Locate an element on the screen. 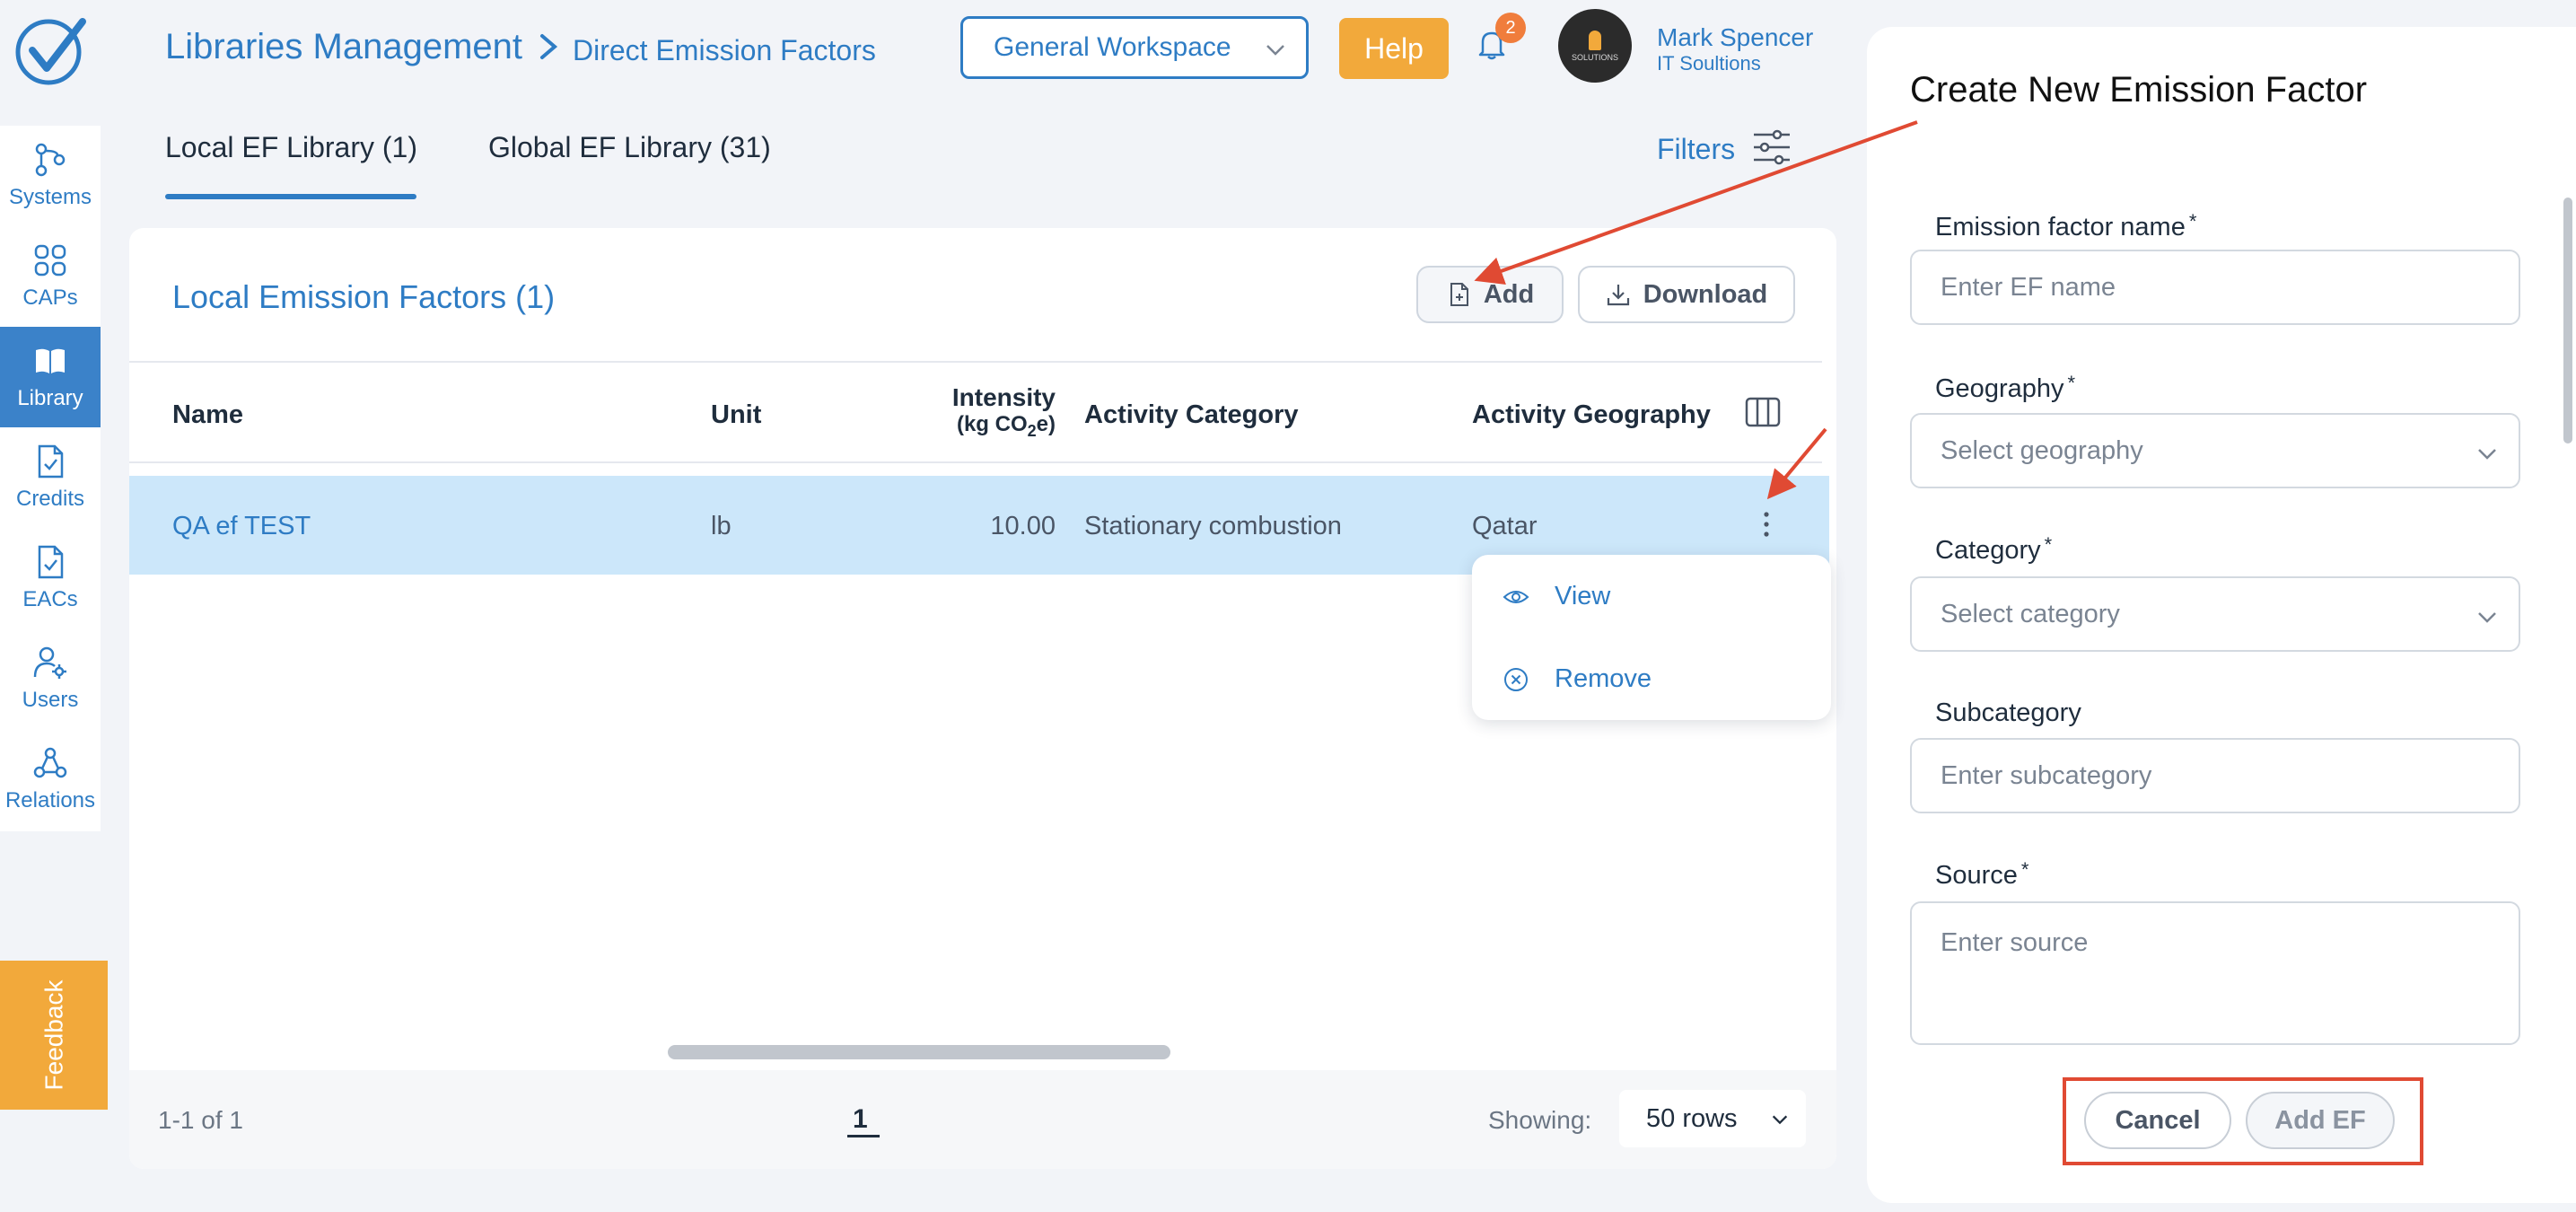  close-circle-icon is located at coordinates (1516, 679).